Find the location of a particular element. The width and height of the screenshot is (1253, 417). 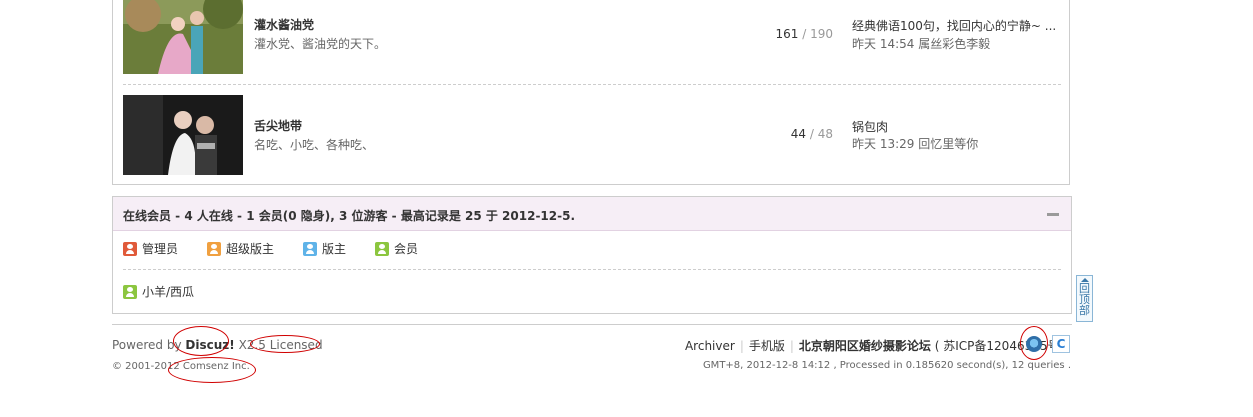

legend-label: 管理员 is located at coordinates (160, 249).